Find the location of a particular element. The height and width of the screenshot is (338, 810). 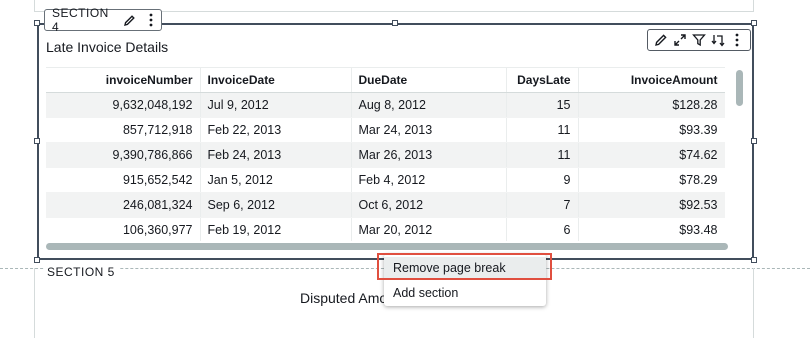

table-cell: $78.29 is located at coordinates (651, 180).